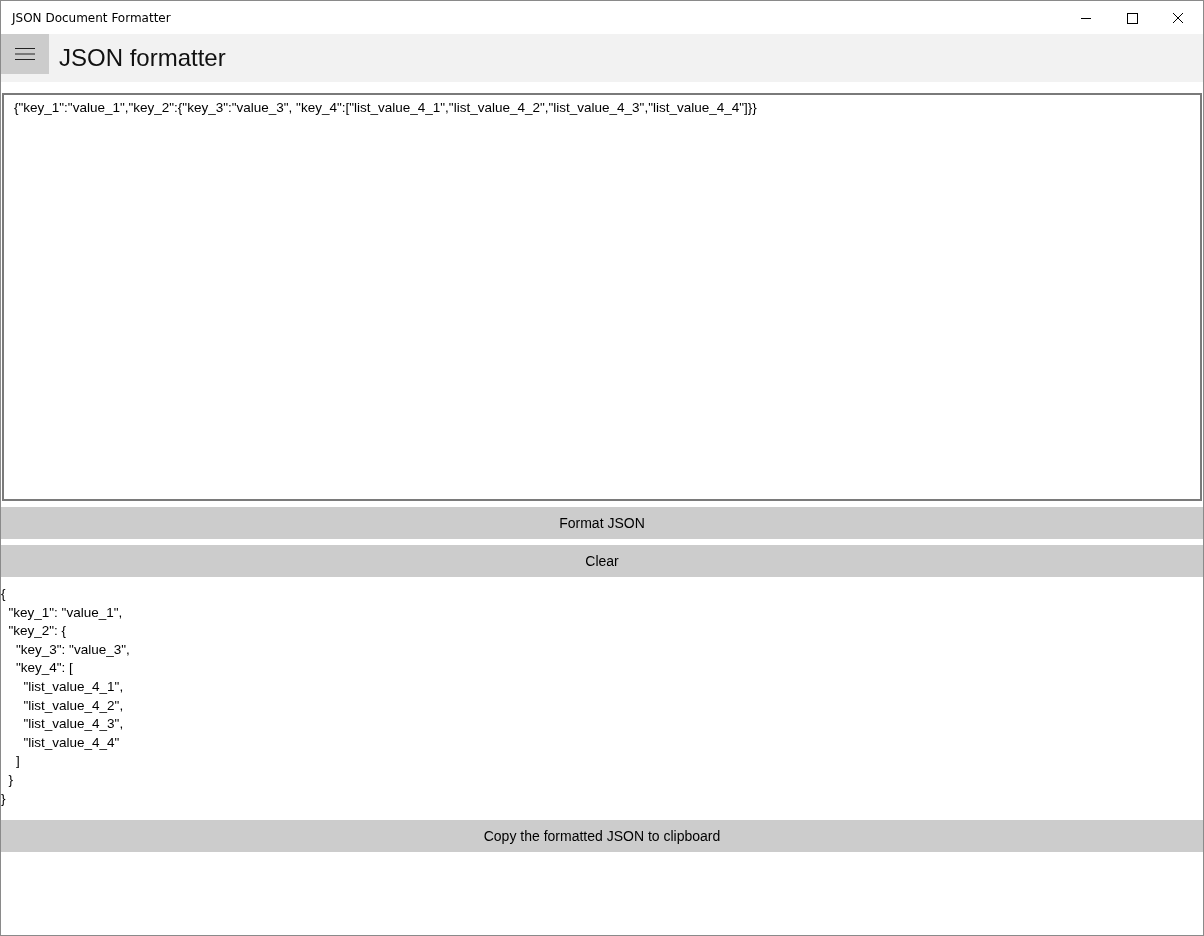 The image size is (1204, 936). What do you see at coordinates (602, 836) in the screenshot?
I see `copy-button: Copy the formatted JSON to clipboard` at bounding box center [602, 836].